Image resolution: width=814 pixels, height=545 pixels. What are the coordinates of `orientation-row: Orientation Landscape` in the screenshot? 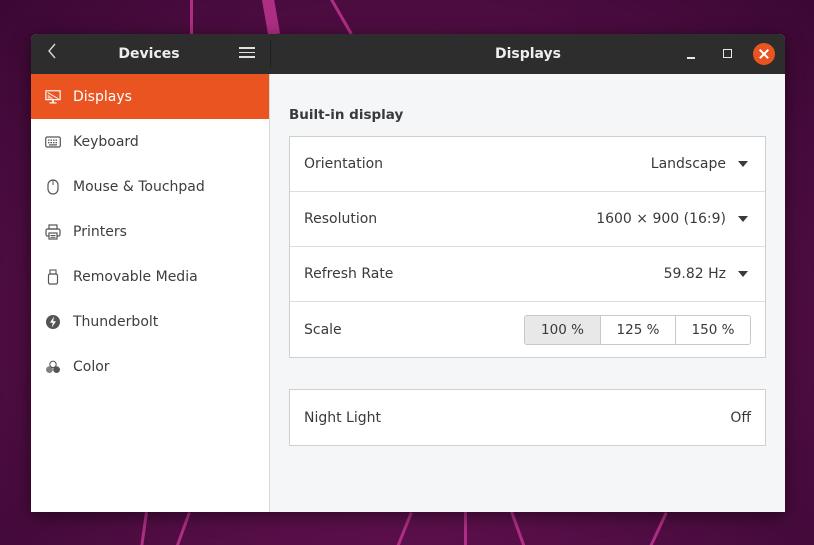 It's located at (527, 164).